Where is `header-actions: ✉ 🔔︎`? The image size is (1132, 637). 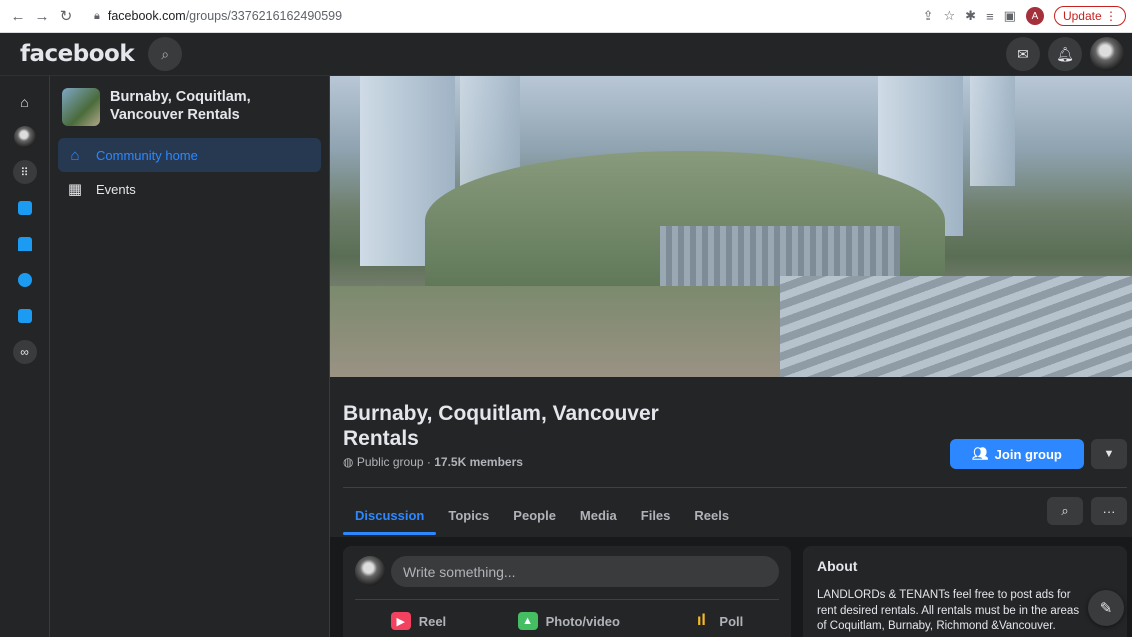
header-actions: ✉ 🔔︎ is located at coordinates (1065, 54).